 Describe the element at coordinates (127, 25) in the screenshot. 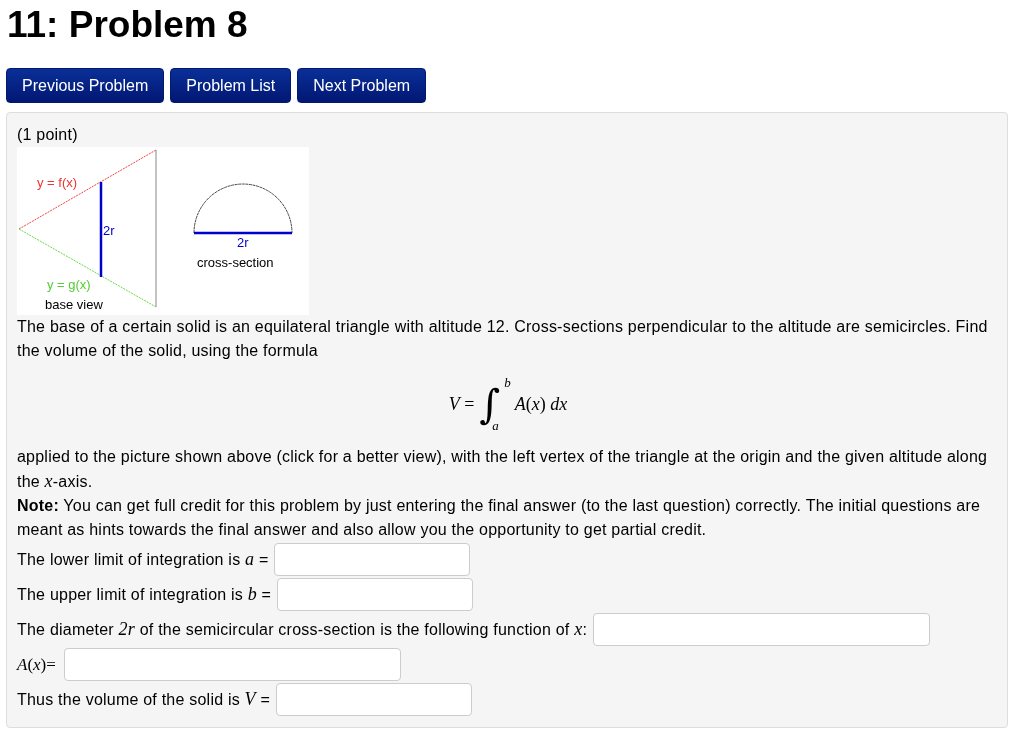

I see `page-title: 11: Problem 8` at that location.